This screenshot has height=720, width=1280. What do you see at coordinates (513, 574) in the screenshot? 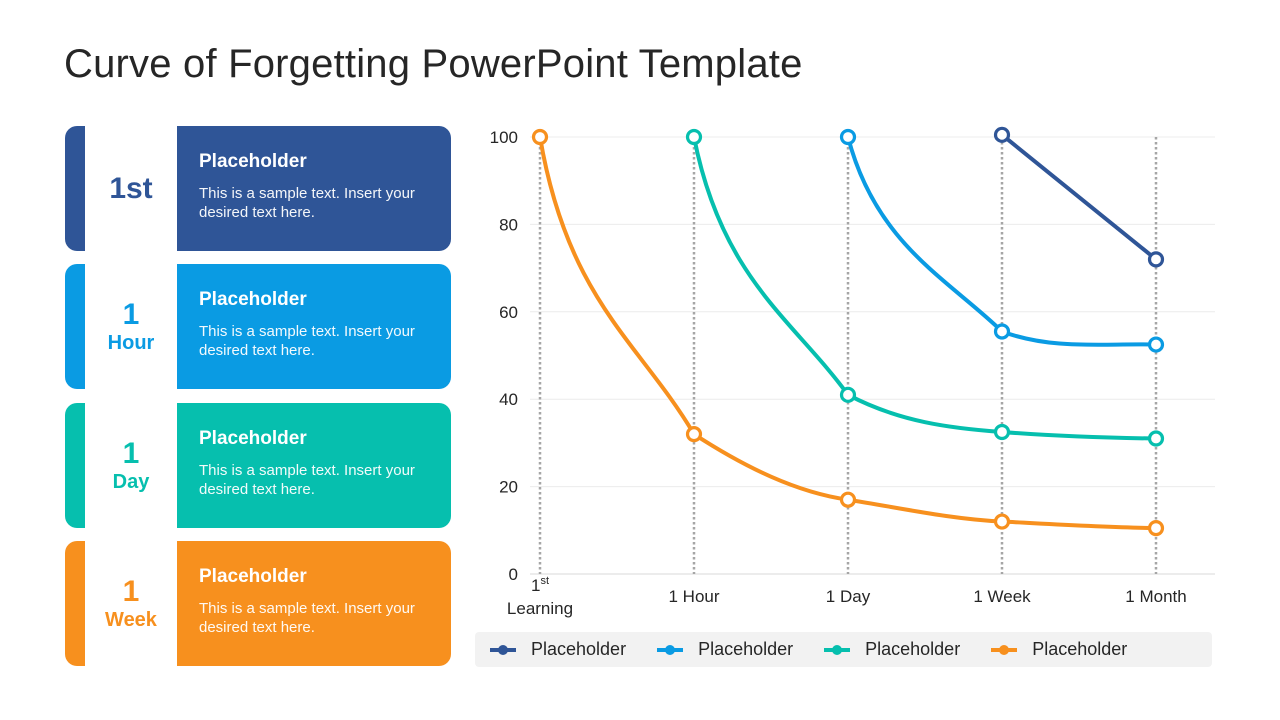
I see `y-tick-label: 0` at bounding box center [513, 574].